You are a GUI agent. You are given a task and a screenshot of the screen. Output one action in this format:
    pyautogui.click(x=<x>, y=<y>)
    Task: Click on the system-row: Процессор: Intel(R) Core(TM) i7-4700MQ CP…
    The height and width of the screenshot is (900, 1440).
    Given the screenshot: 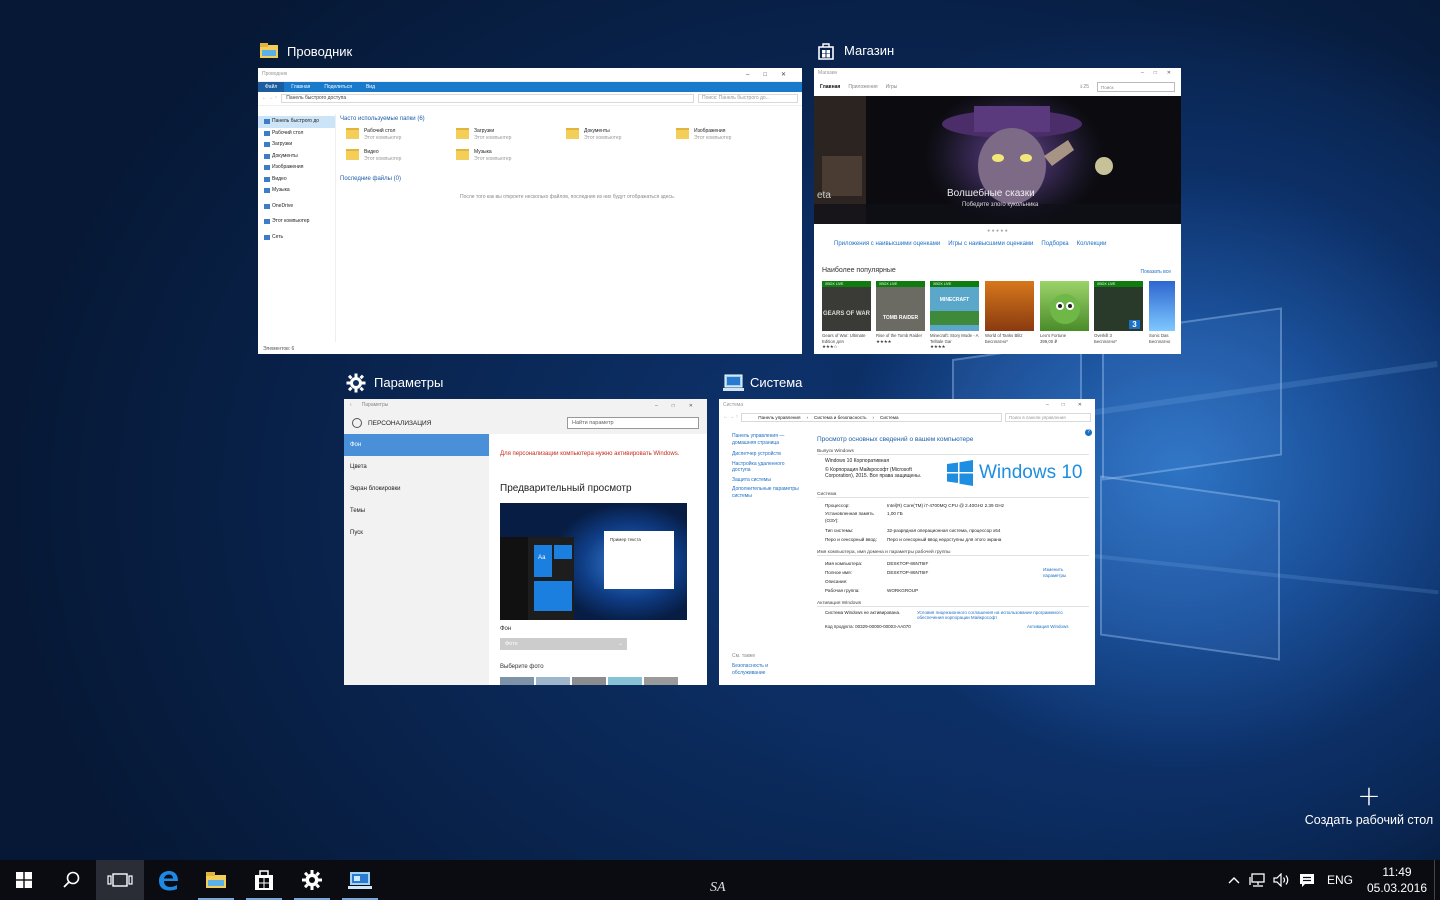 What is the action you would take?
    pyautogui.click(x=914, y=505)
    